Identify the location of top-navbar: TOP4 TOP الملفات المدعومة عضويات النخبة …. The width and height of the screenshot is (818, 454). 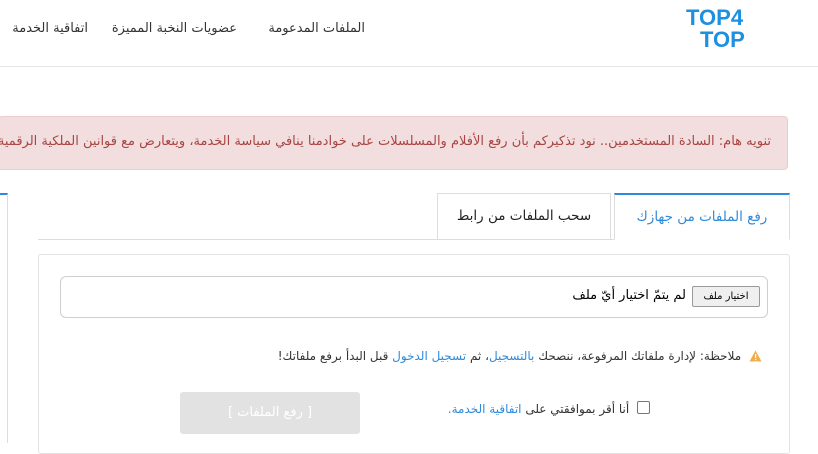
(409, 33).